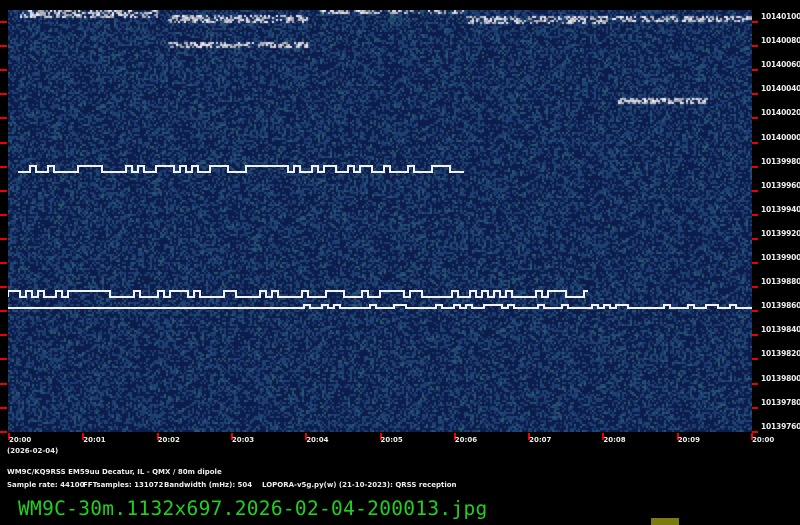 The width and height of the screenshot is (800, 525). I want to click on freq-label: 10139820, so click(780, 354).